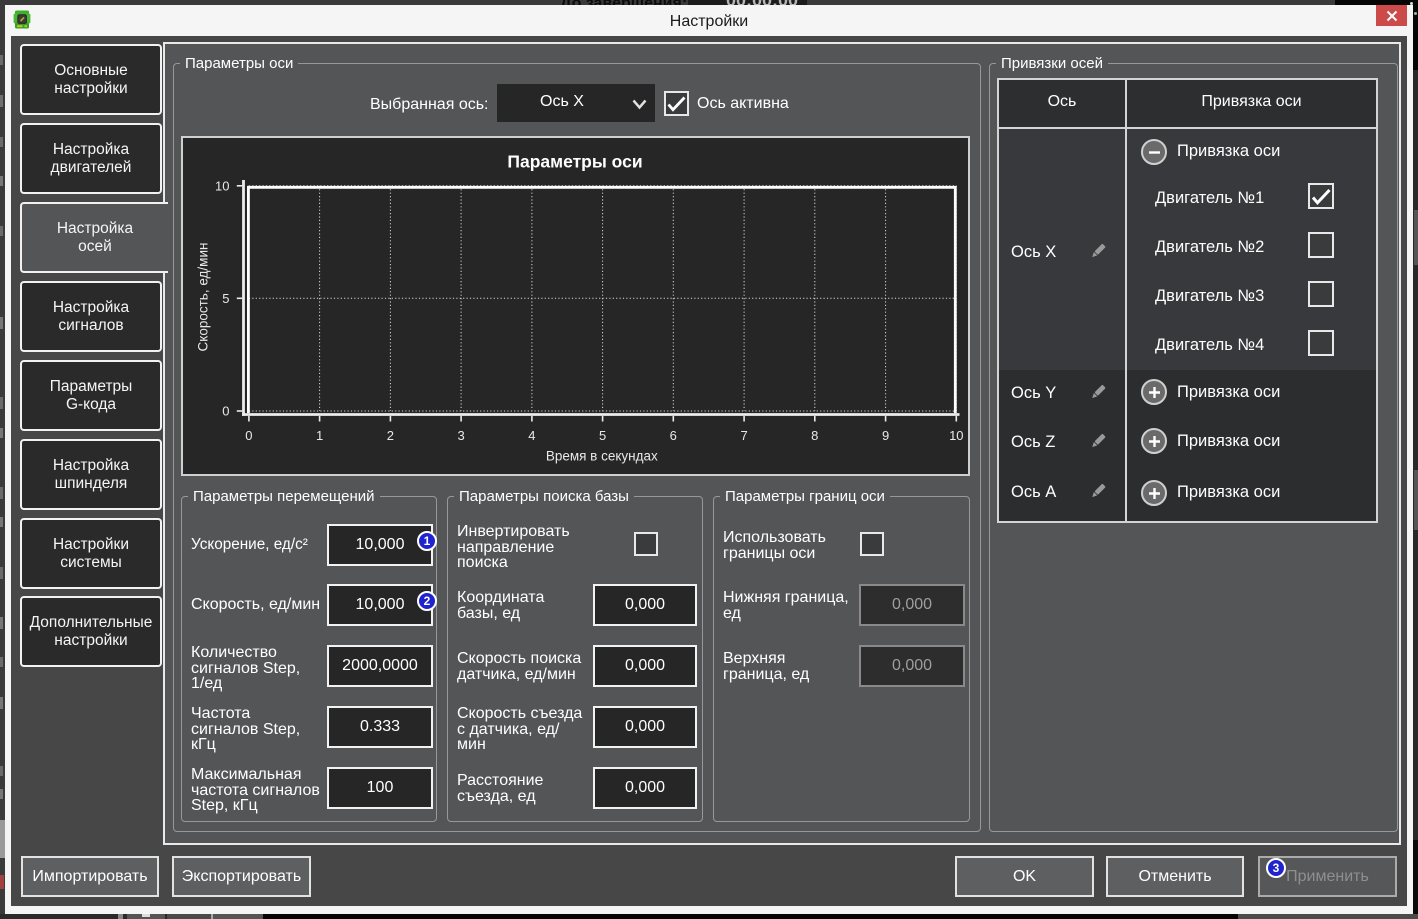 Image resolution: width=1418 pixels, height=919 pixels. What do you see at coordinates (319, 435) in the screenshot?
I see `svg-text: 1` at bounding box center [319, 435].